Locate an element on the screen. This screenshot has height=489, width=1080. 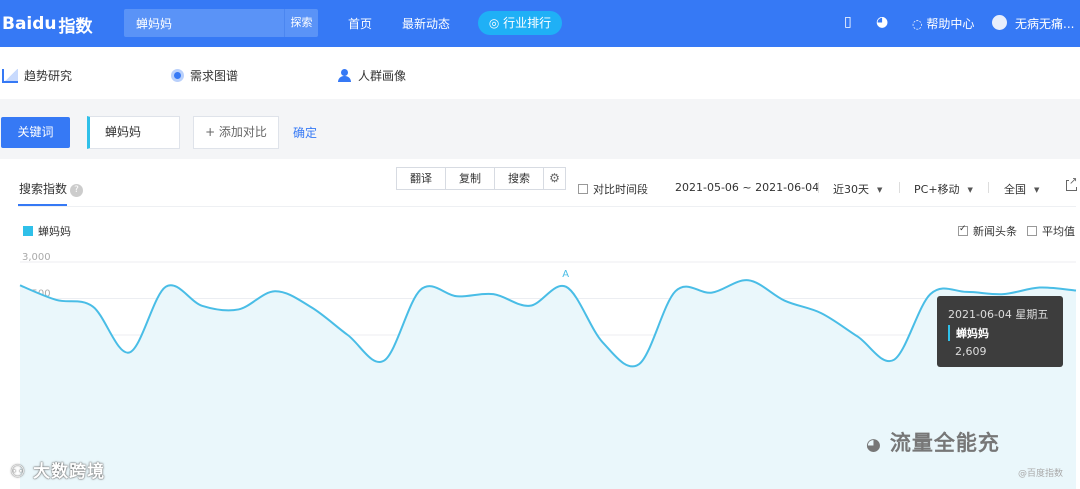
chart-tooltip: 2021-06-04 星期五 蝉妈妈 2,609 is located at coordinates (1000, 331).